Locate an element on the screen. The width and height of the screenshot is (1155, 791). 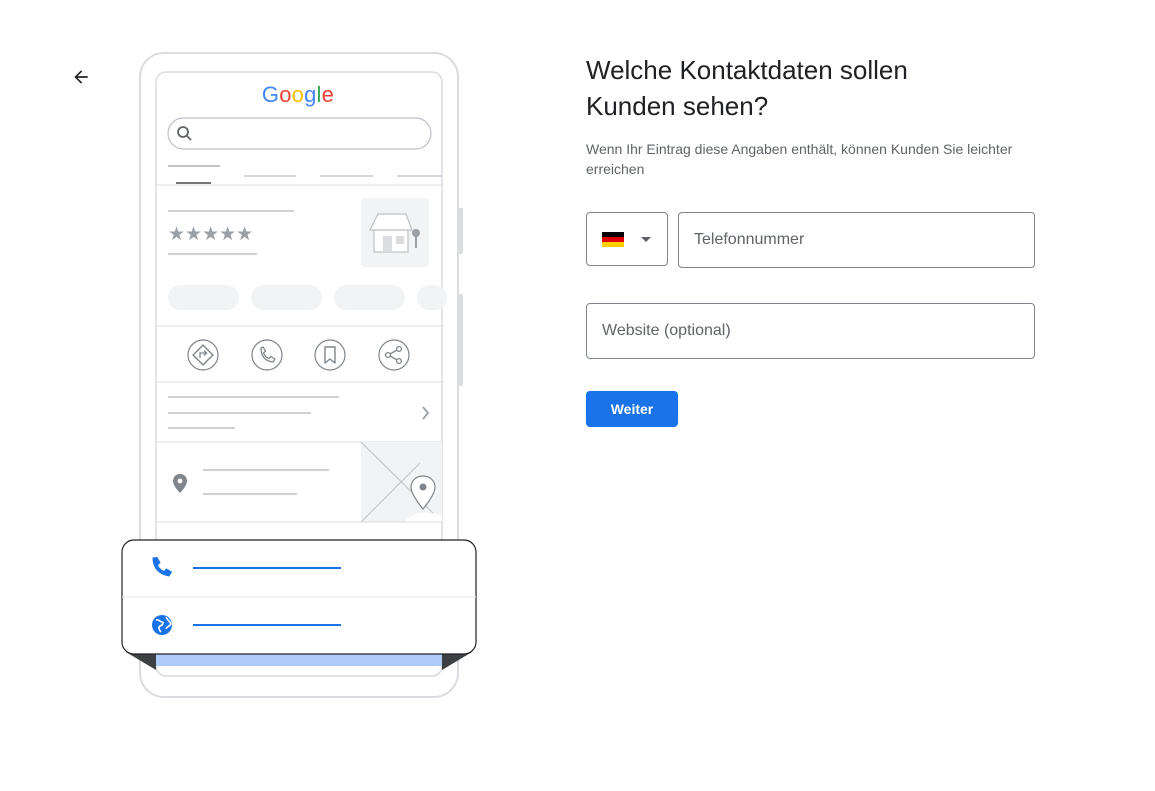
google-logo: Google is located at coordinates (298, 94).